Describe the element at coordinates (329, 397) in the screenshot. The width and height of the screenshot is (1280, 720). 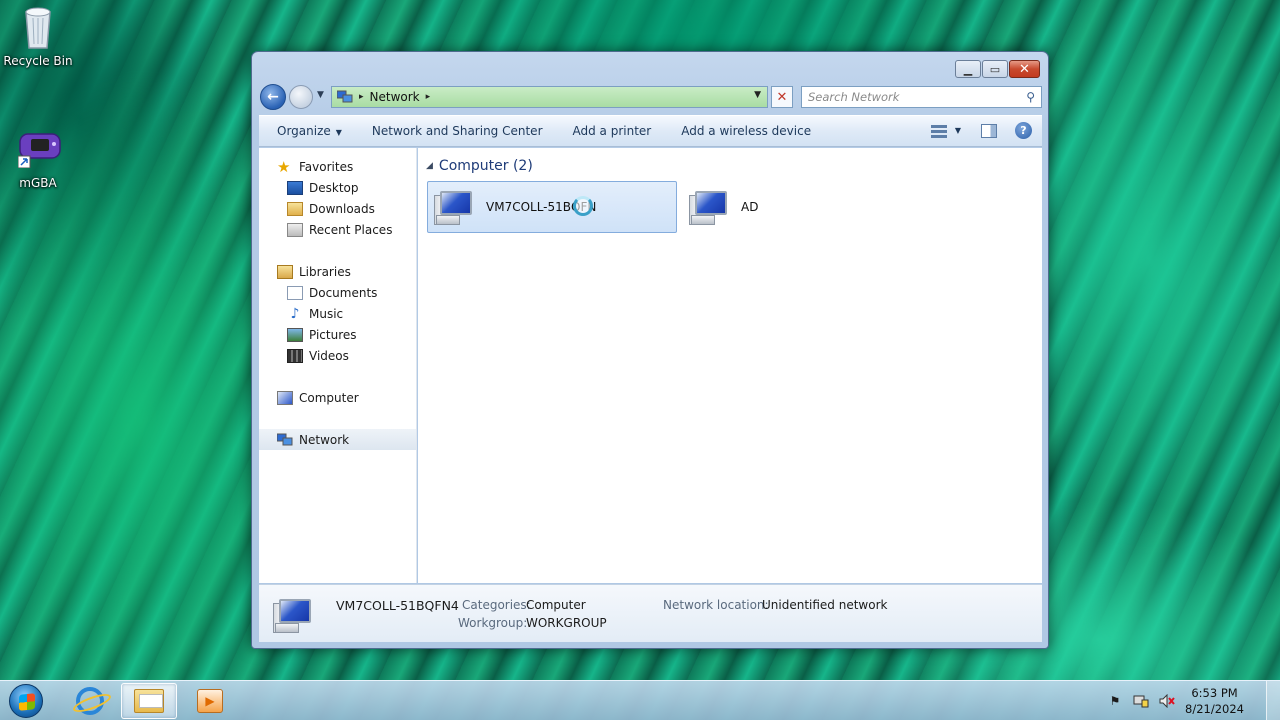
I see `nav-label: Computer` at that location.